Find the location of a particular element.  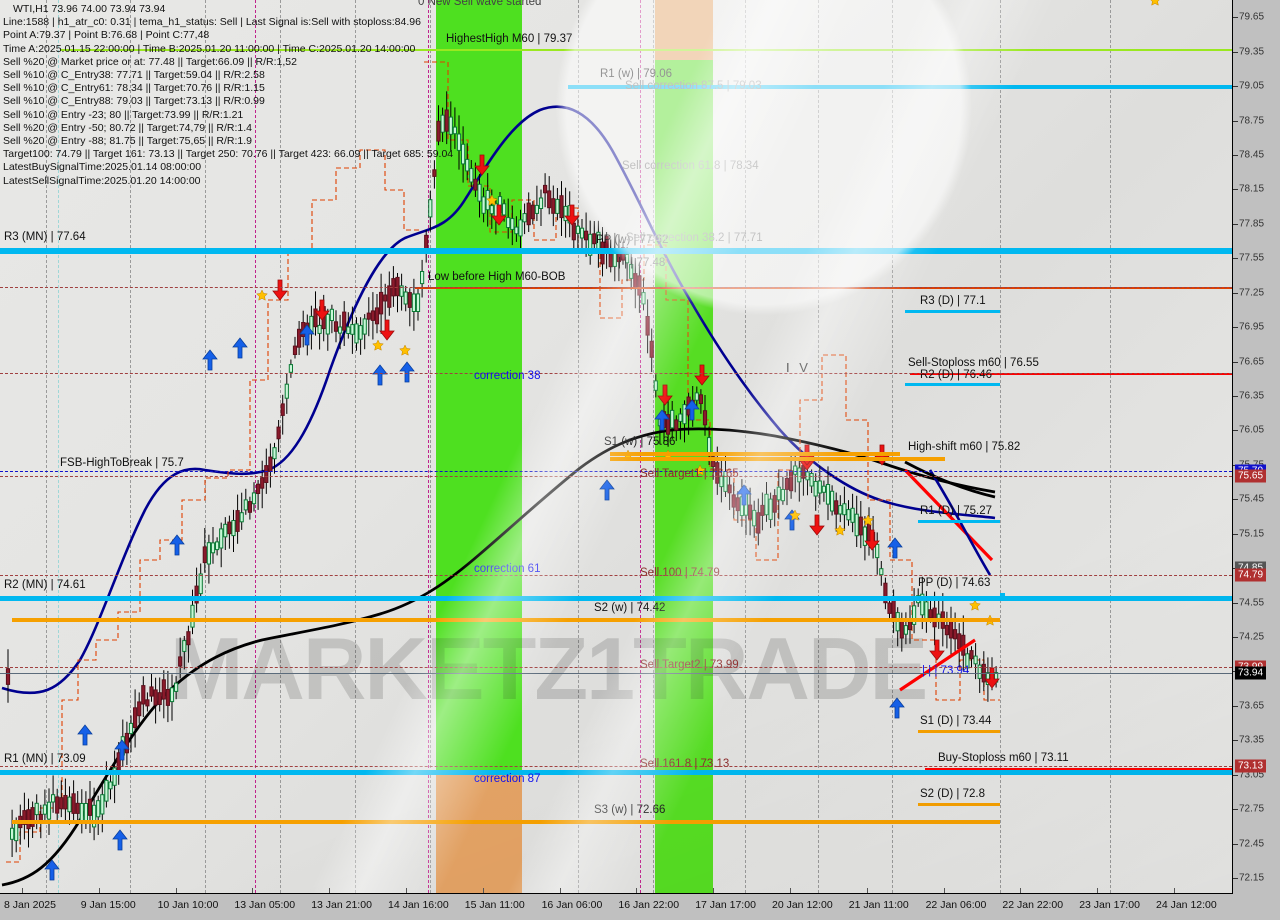

level-line-r1-daily is located at coordinates (959, 521).